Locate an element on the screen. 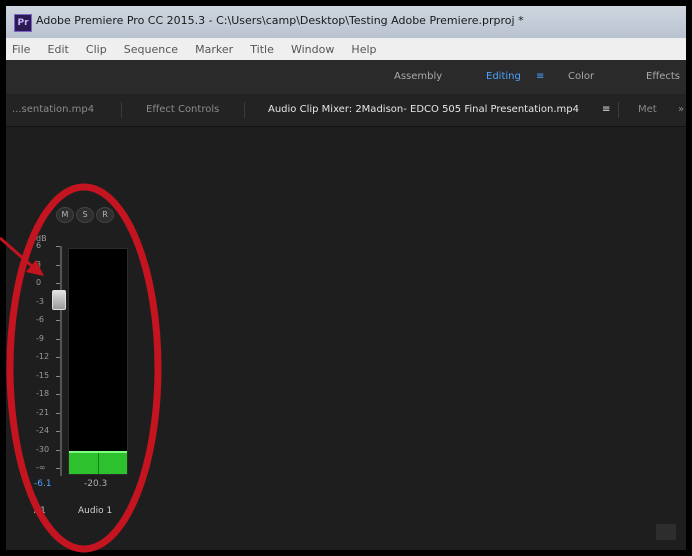  track-name: Audio 1 is located at coordinates (95, 511).